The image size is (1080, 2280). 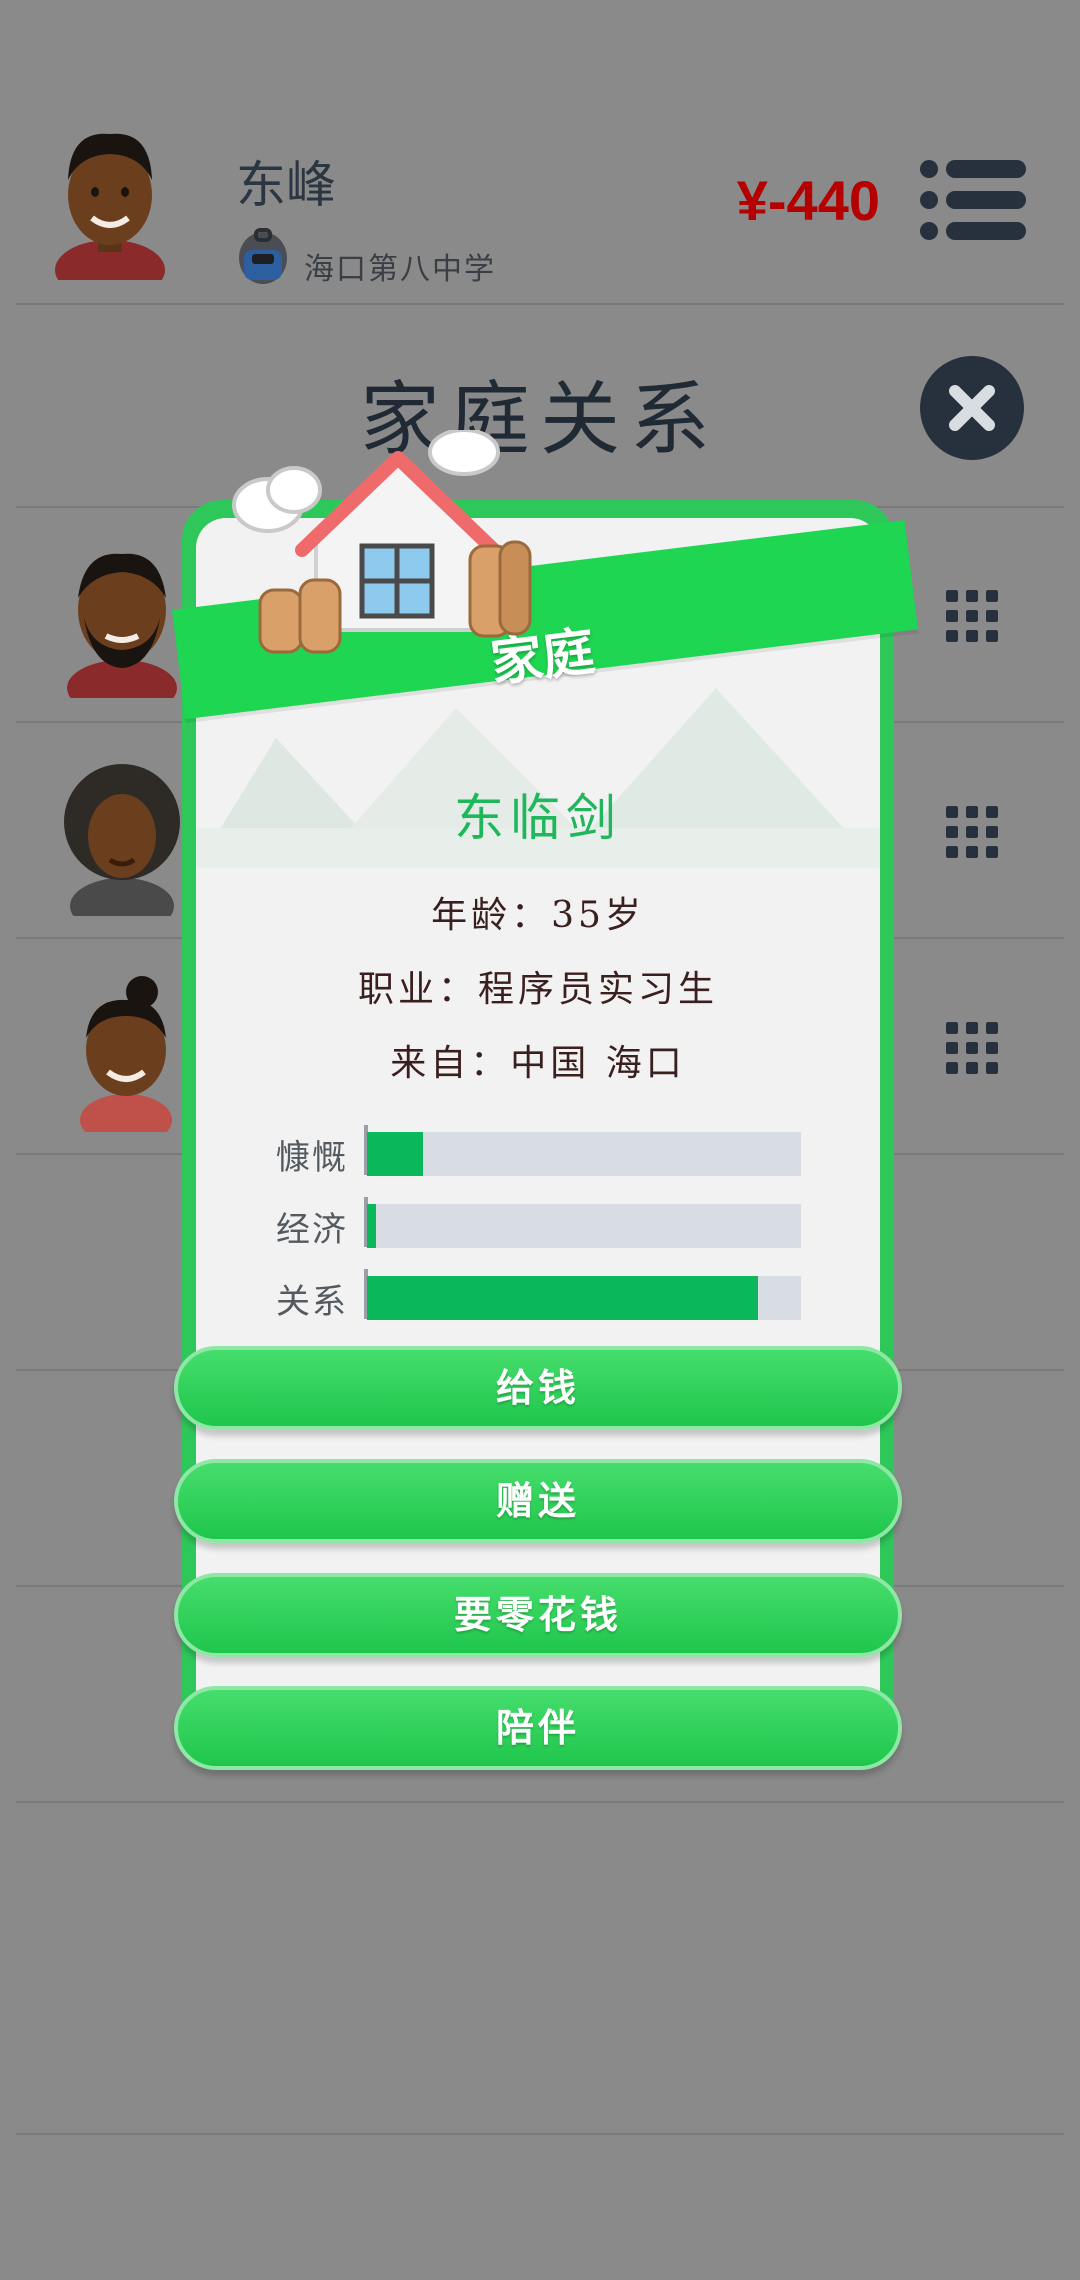 What do you see at coordinates (538, 1501) in the screenshot?
I see `gift-button: 赠送` at bounding box center [538, 1501].